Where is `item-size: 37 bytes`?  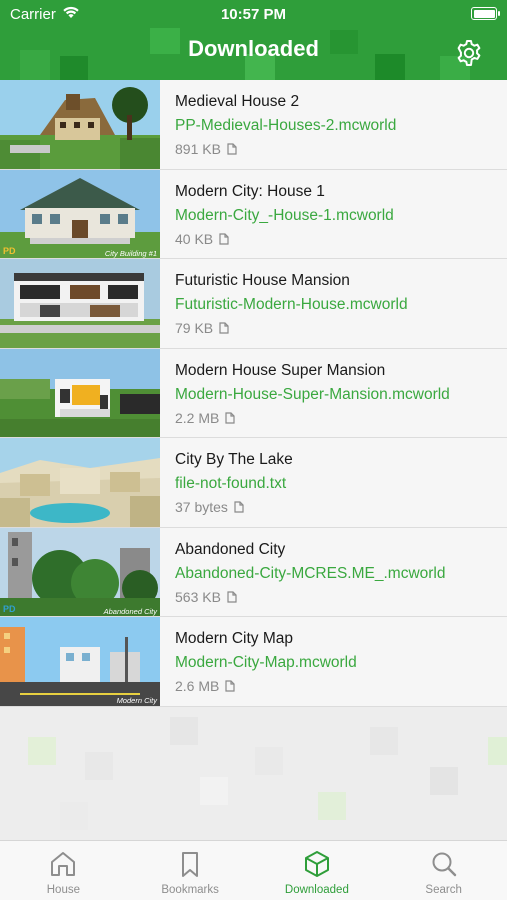
item-size: 37 bytes is located at coordinates (209, 507).